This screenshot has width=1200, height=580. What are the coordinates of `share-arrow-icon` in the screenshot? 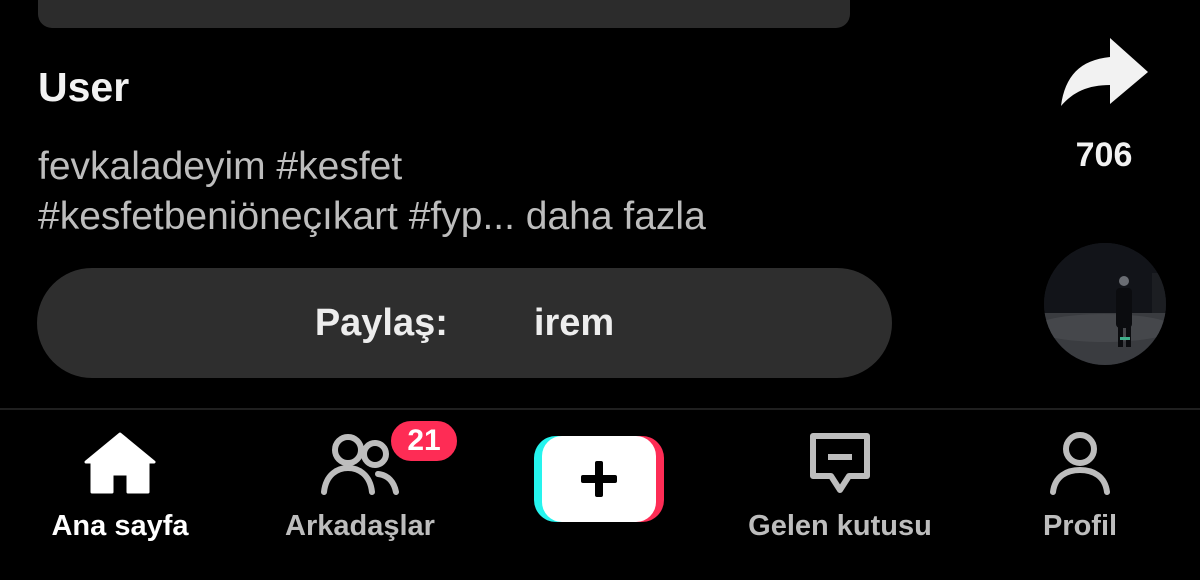 It's located at (1104, 72).